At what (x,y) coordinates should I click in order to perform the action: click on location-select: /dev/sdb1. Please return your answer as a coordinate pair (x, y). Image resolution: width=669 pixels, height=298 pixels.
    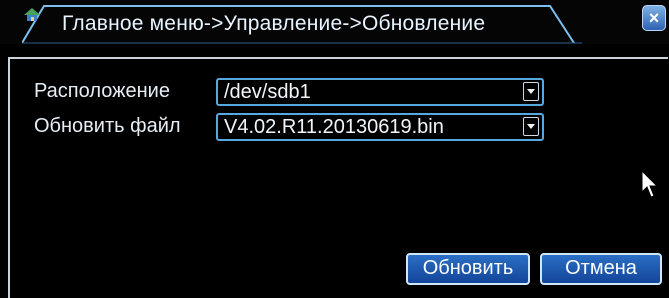
    Looking at the image, I should click on (380, 92).